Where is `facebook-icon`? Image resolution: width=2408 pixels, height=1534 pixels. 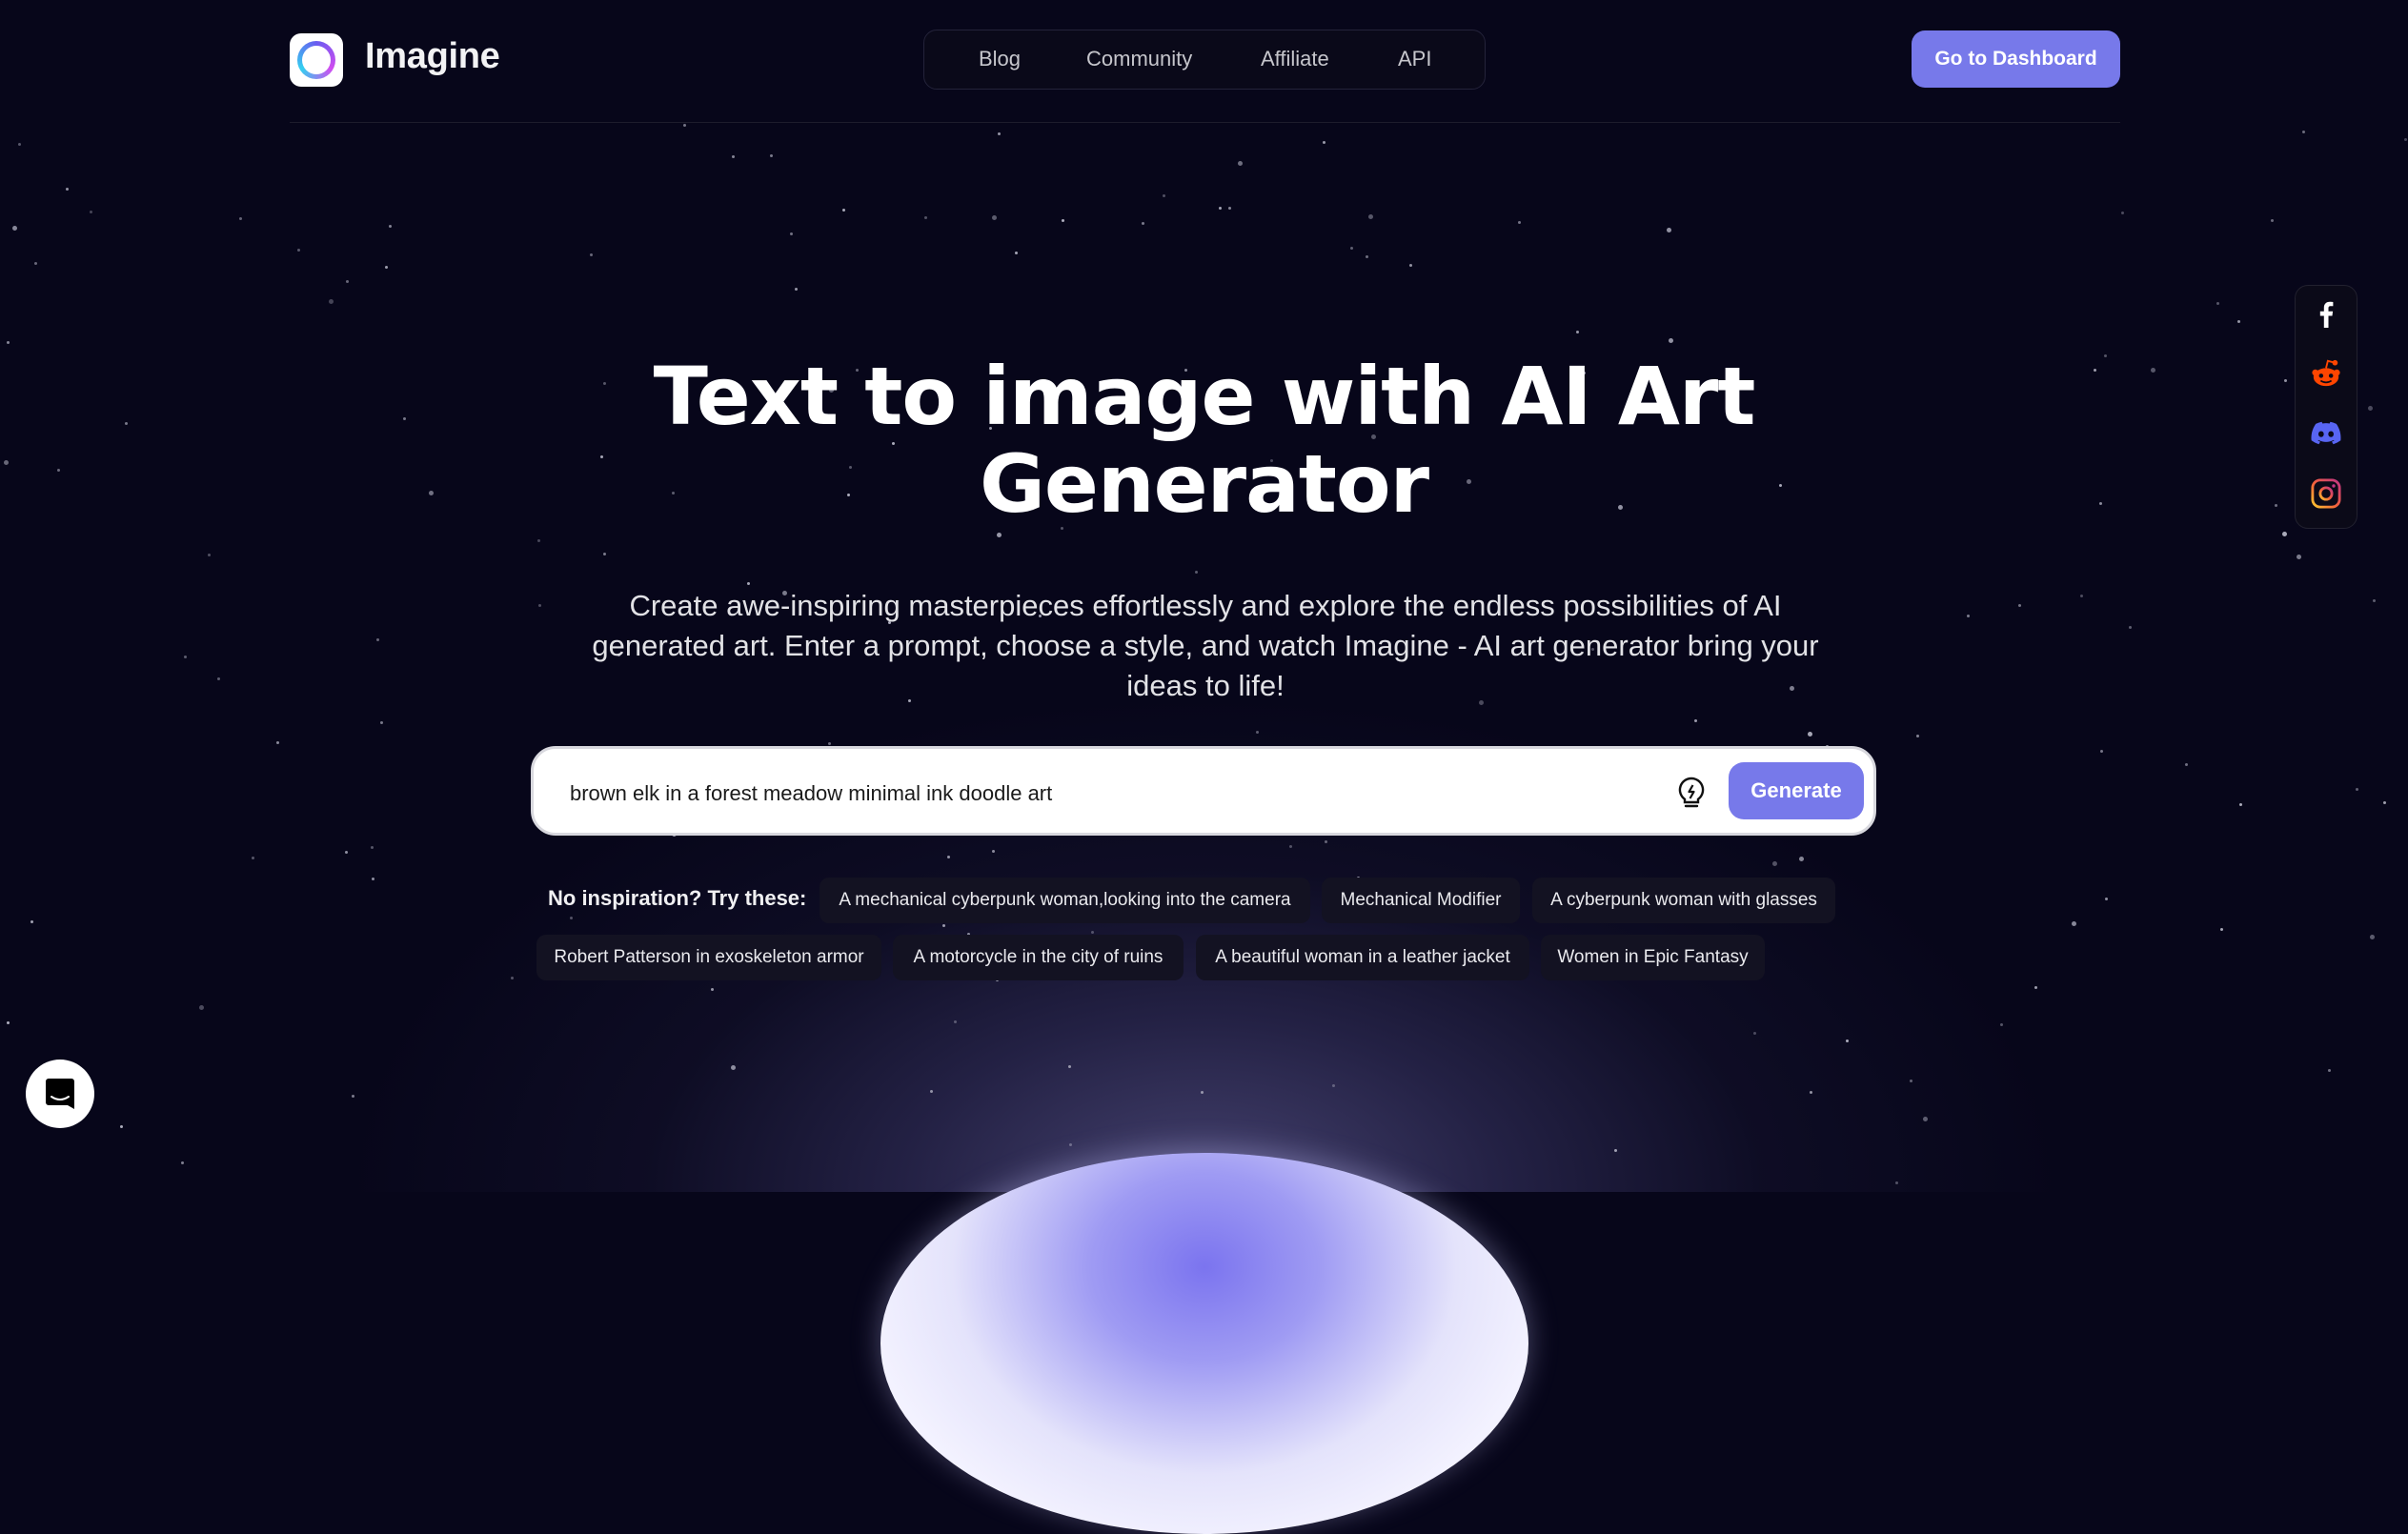
facebook-icon is located at coordinates (2326, 314).